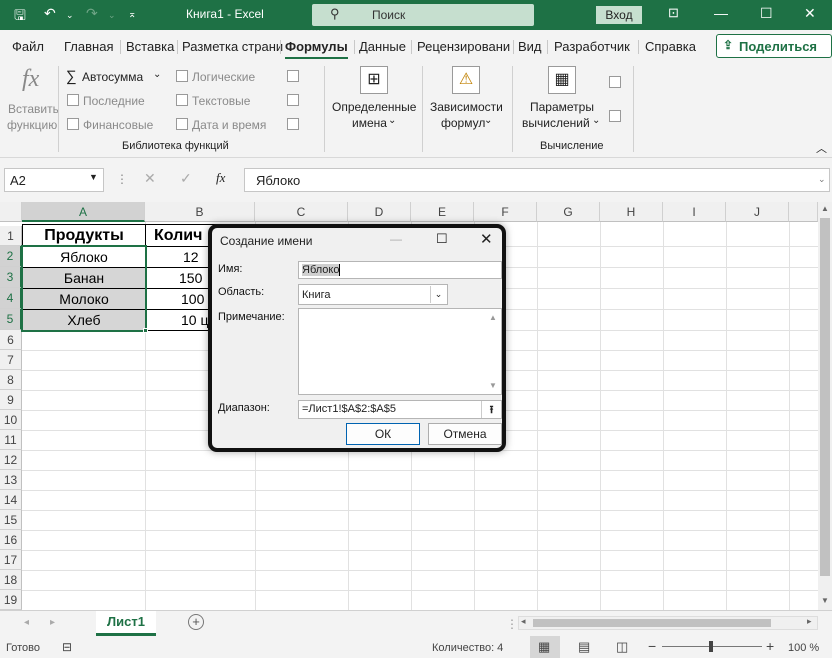 The height and width of the screenshot is (658, 832). What do you see at coordinates (465, 434) in the screenshot?
I see `cancel-button: Отмена` at bounding box center [465, 434].